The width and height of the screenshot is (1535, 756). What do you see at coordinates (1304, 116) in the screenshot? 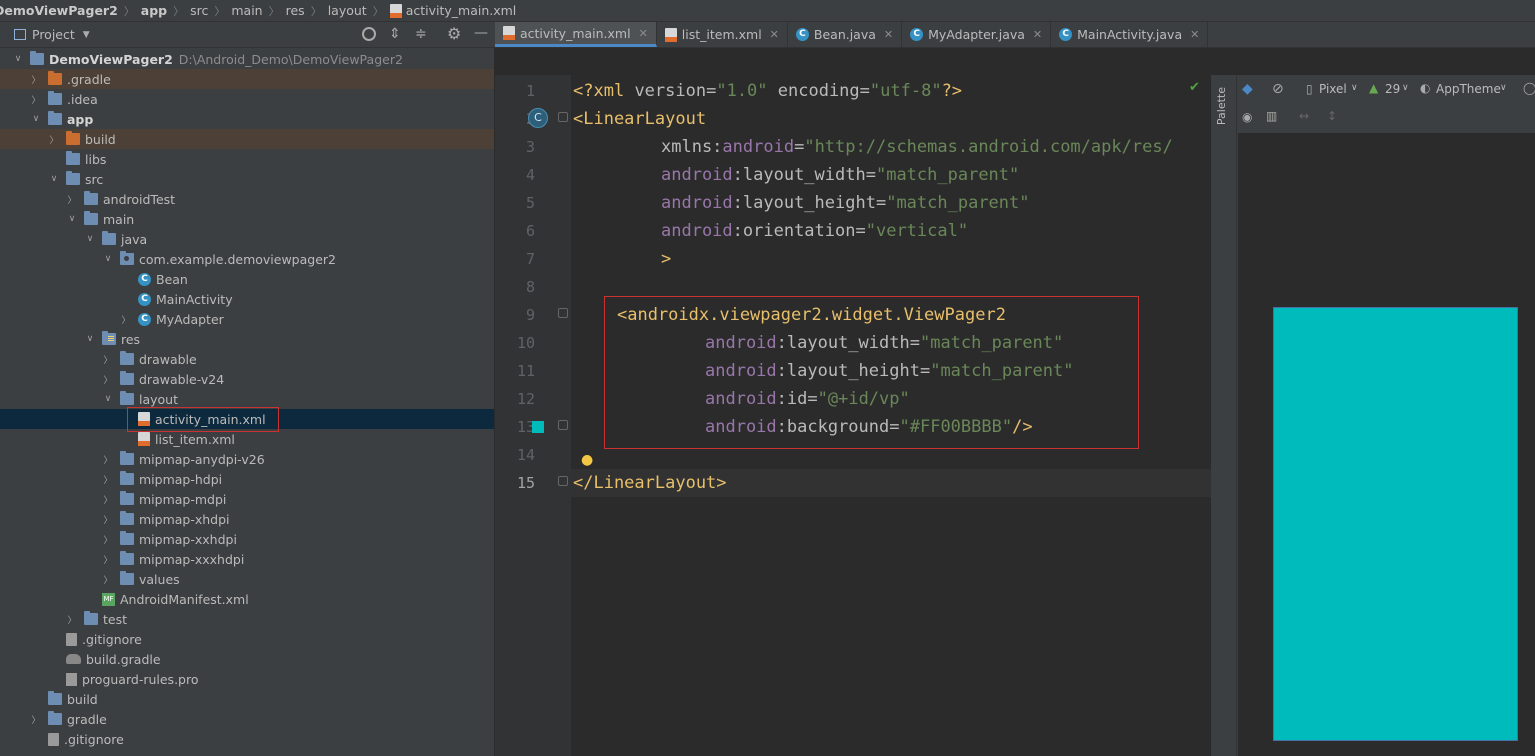
I see `horizontal-resize-icon: ↔` at bounding box center [1304, 116].